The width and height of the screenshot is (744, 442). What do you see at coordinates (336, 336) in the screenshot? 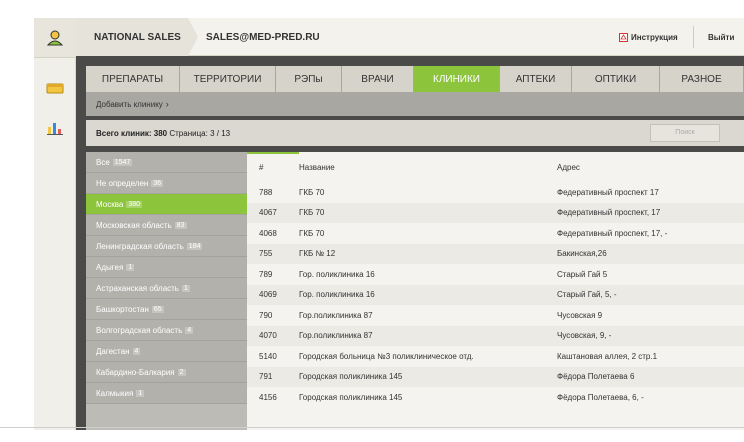
I see `cell-name: Гор.поликлиника 87` at bounding box center [336, 336].